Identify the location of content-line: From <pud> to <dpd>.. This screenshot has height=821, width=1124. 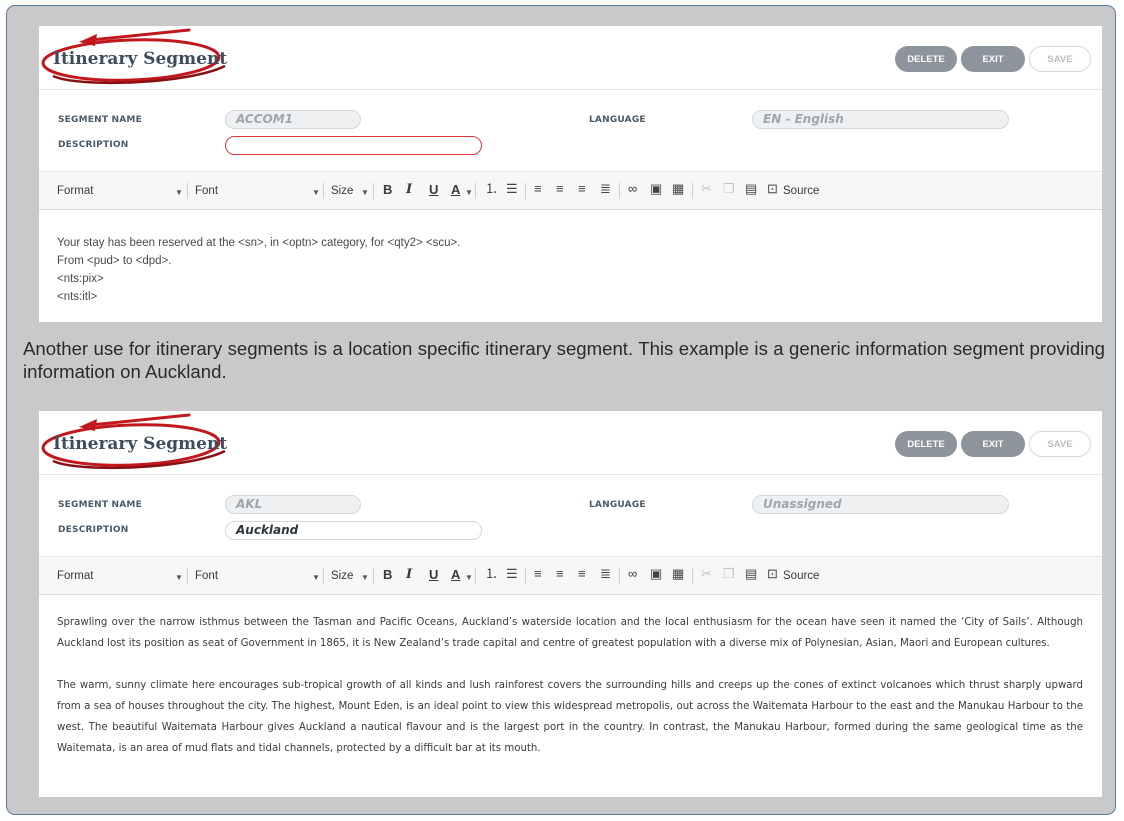
(114, 261).